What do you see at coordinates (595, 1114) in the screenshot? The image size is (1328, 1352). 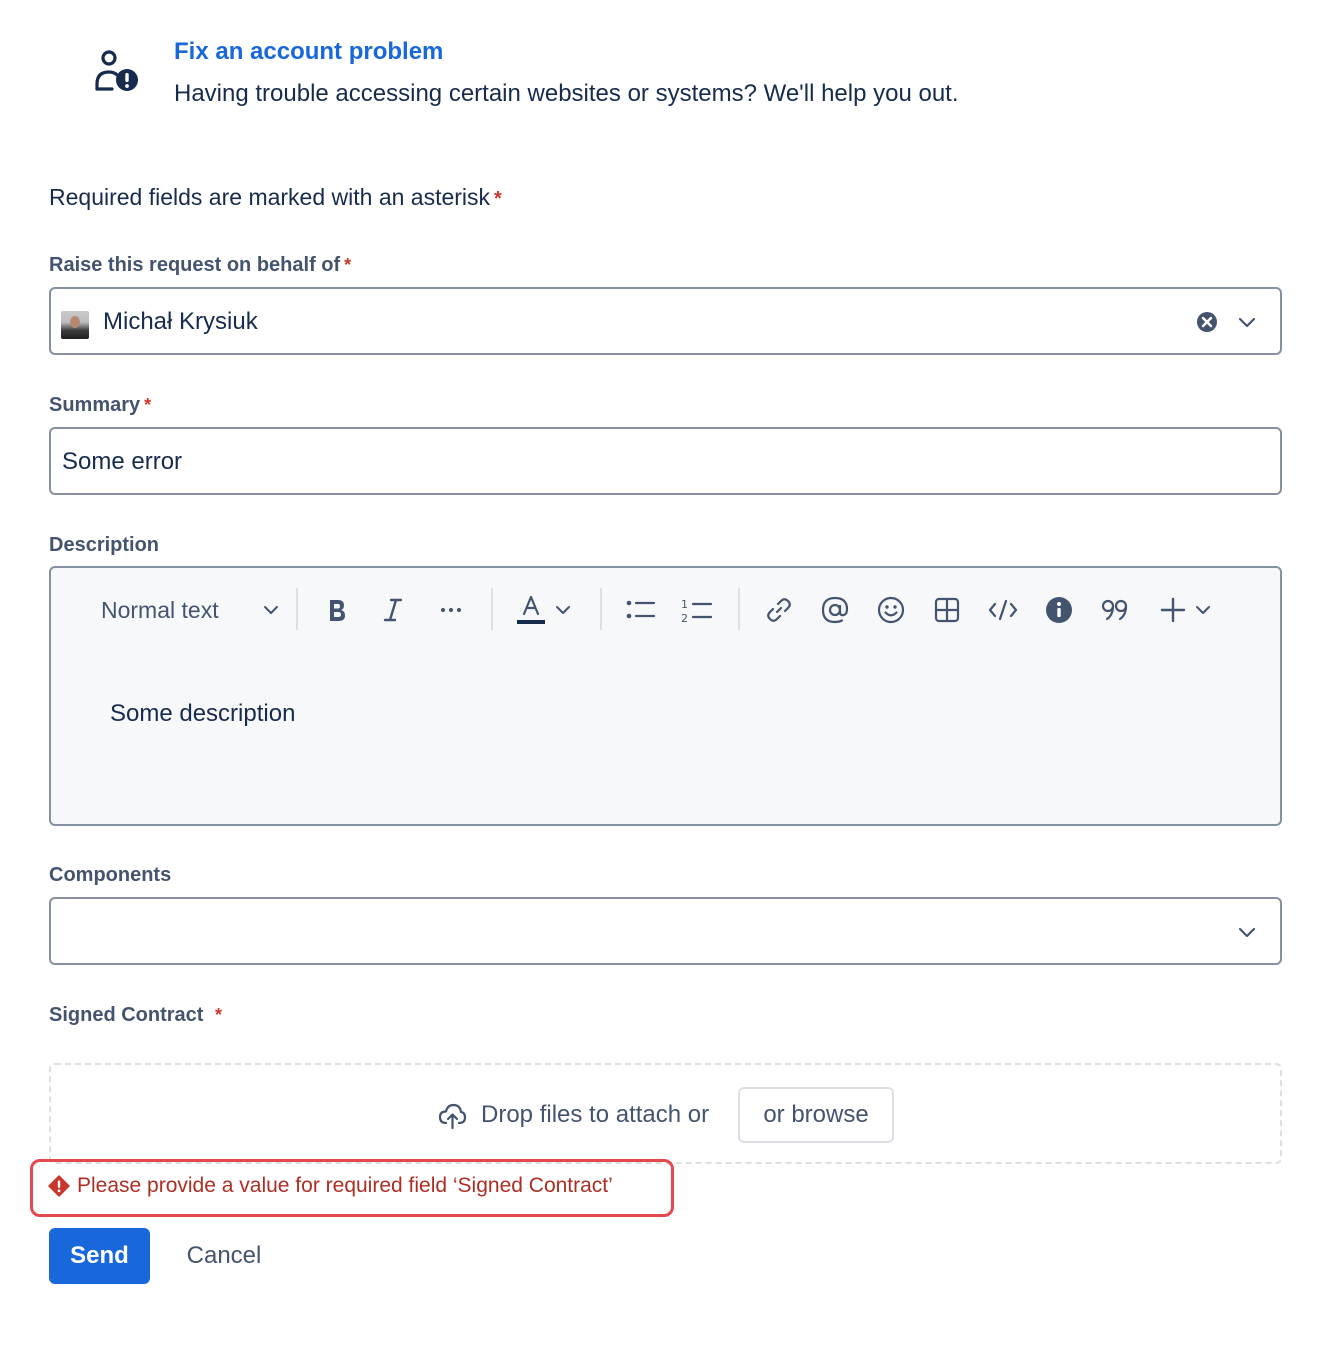 I see `dropzone-text: Drop files to attach or` at bounding box center [595, 1114].